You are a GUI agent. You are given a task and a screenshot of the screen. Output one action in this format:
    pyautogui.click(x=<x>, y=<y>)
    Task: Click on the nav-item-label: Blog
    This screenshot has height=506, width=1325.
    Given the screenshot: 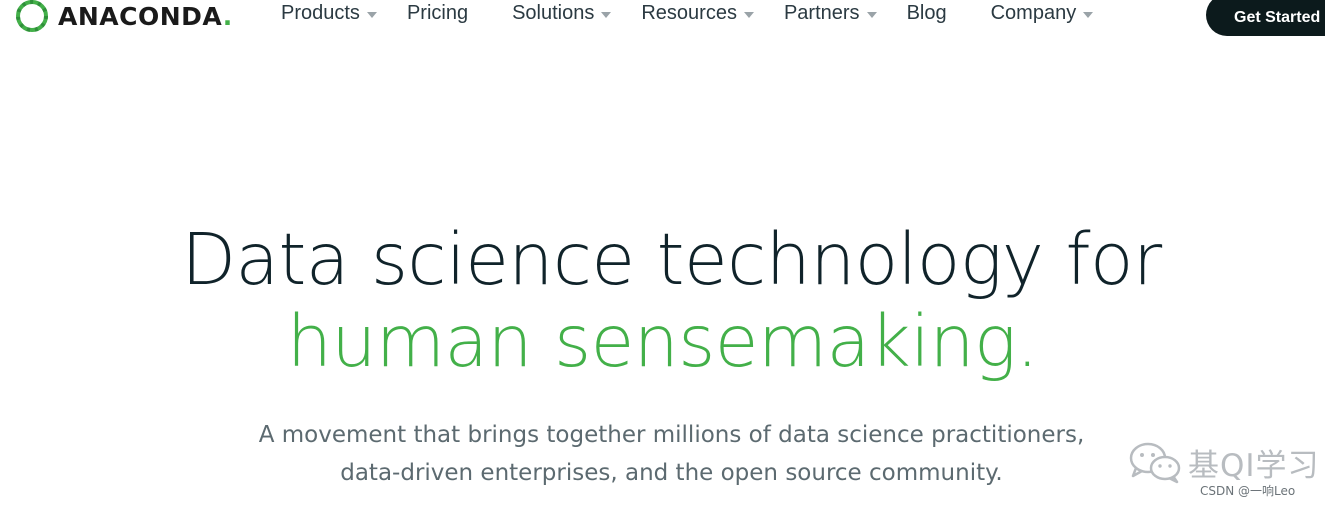 What is the action you would take?
    pyautogui.click(x=926, y=12)
    